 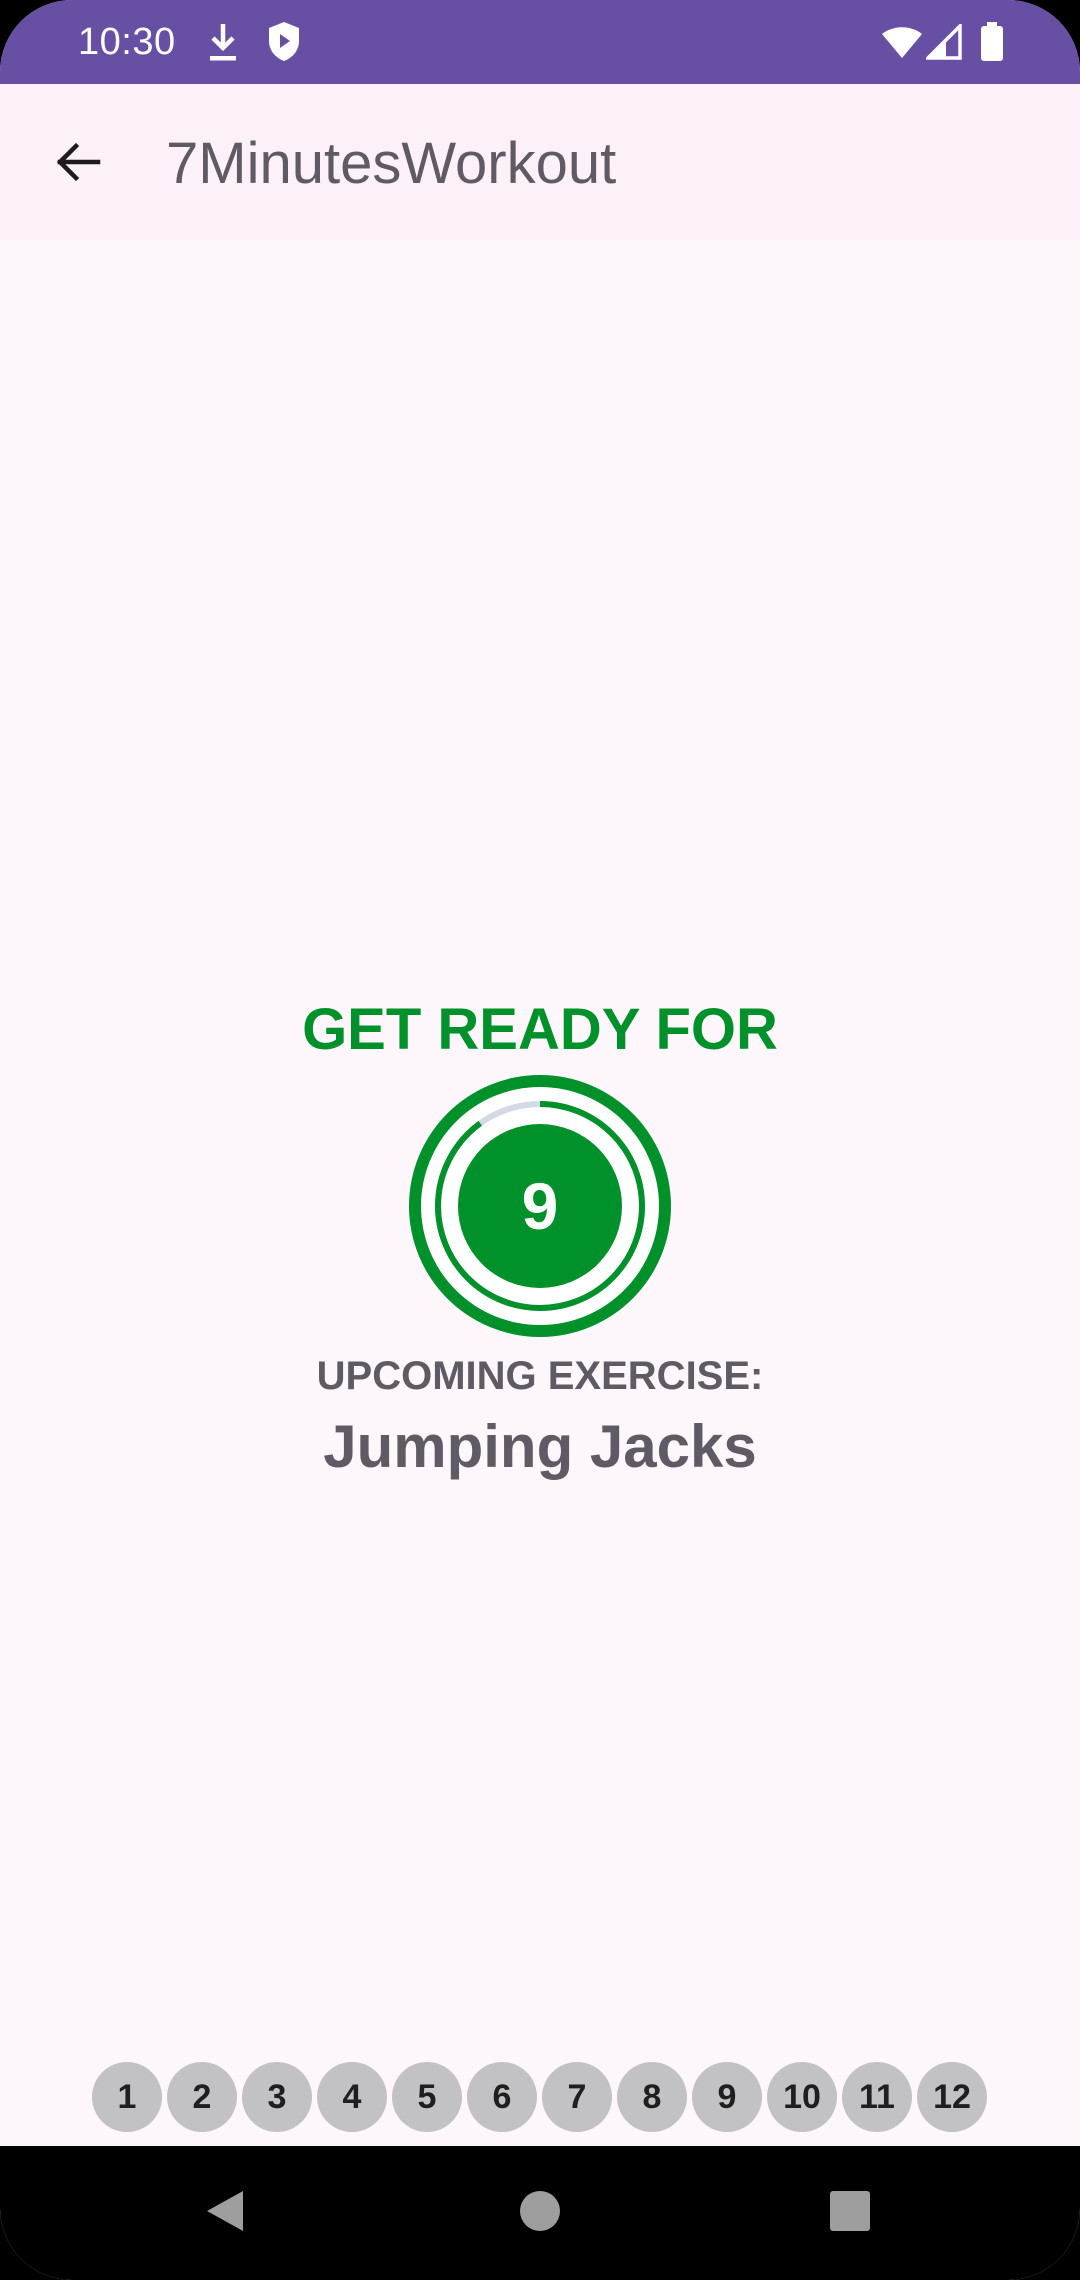 What do you see at coordinates (540, 1029) in the screenshot?
I see `get-ready-heading: GET READY FOR` at bounding box center [540, 1029].